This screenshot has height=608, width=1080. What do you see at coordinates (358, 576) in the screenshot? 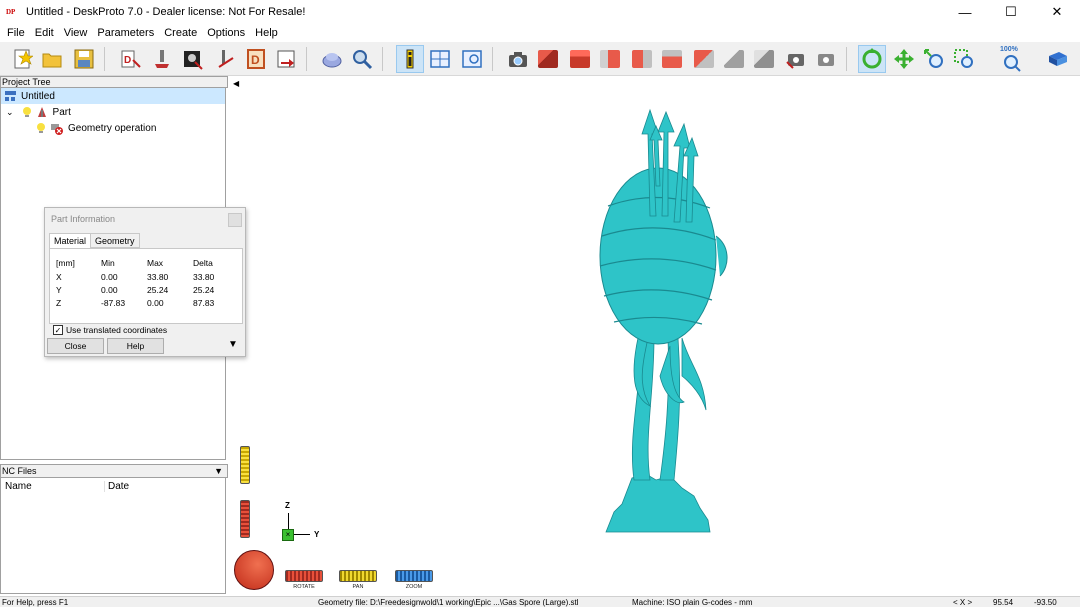
I see `pan-mode-indicator` at bounding box center [358, 576].